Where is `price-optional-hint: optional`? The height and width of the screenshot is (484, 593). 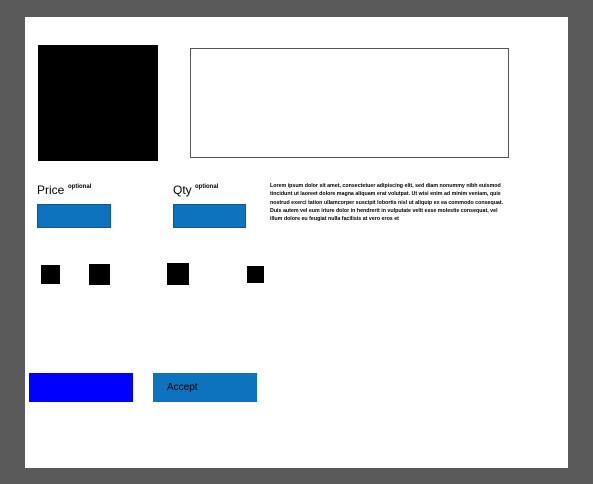
price-optional-hint: optional is located at coordinates (80, 187).